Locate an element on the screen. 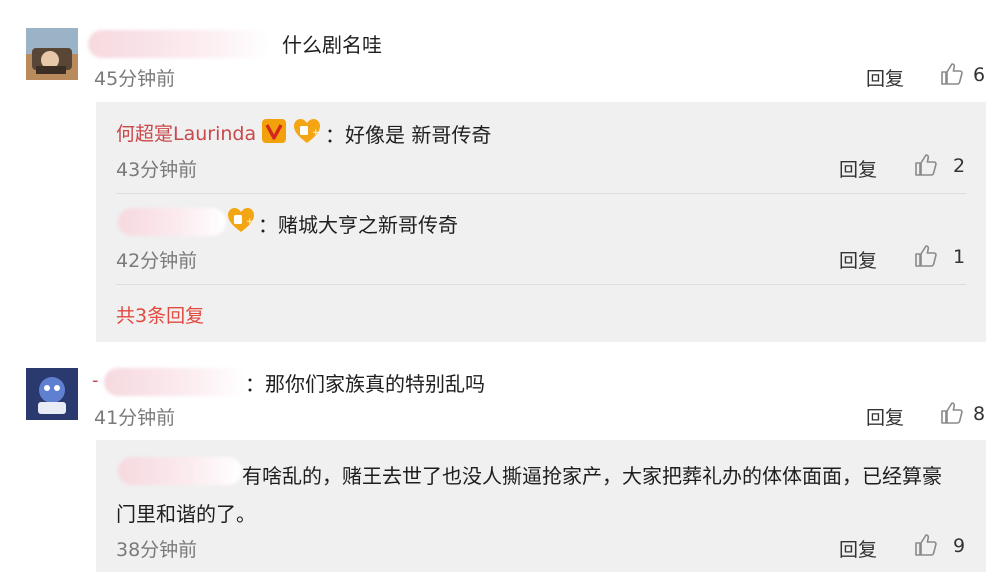  comment-text: 什么剧名哇 is located at coordinates (332, 45).